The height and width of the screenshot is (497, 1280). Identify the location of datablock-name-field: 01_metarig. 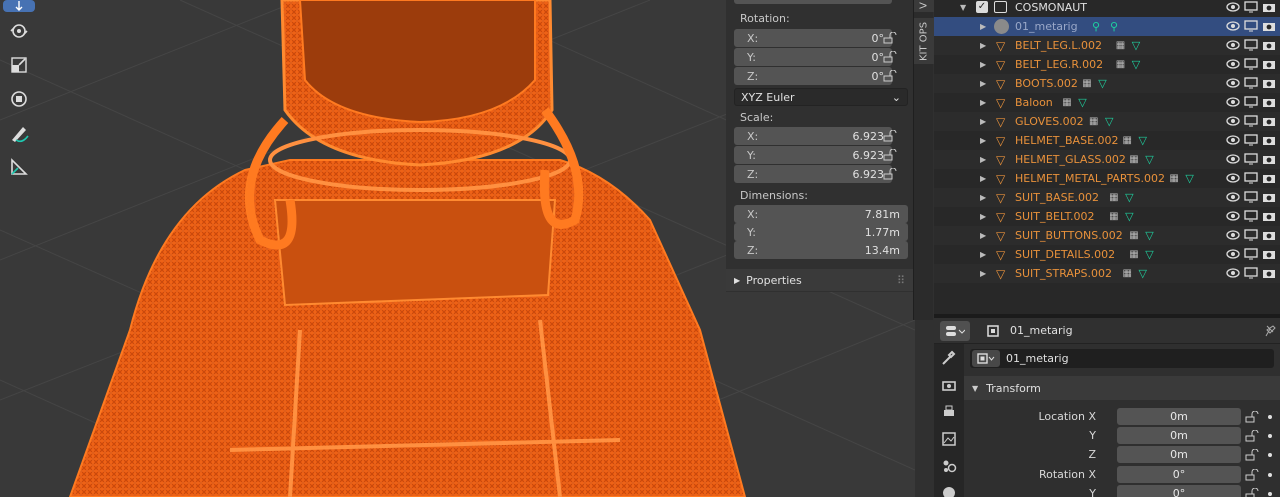
(1122, 358).